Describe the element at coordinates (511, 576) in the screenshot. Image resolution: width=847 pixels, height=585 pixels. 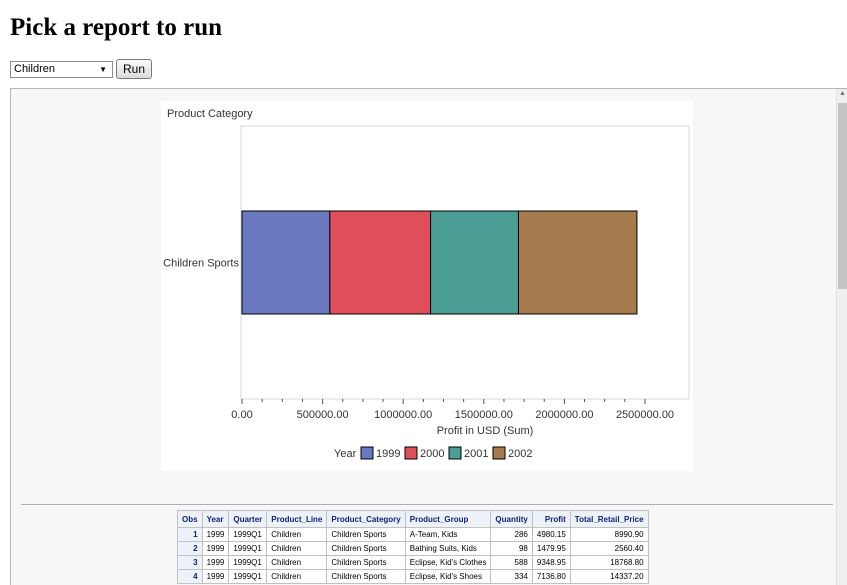
I see `table-cell: 334` at that location.